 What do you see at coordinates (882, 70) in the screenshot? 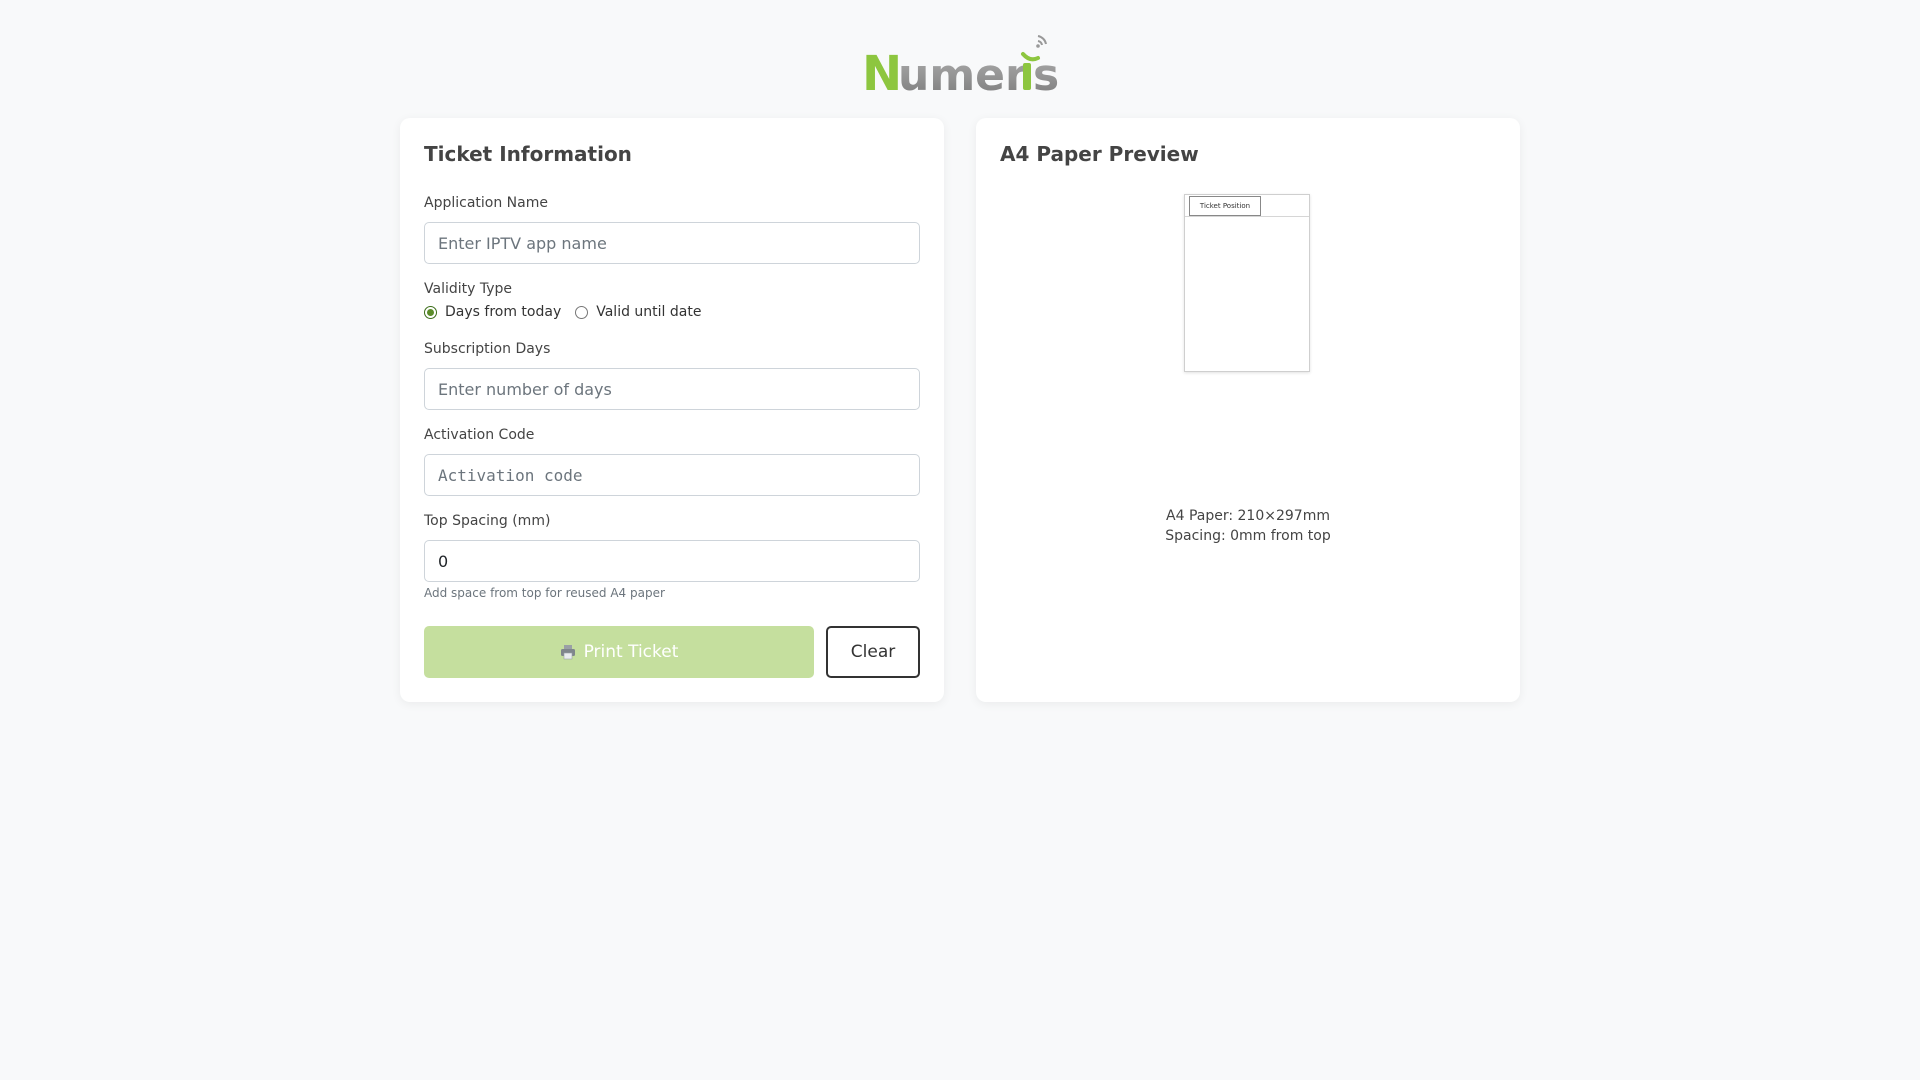
I see `svg-text: N` at bounding box center [882, 70].